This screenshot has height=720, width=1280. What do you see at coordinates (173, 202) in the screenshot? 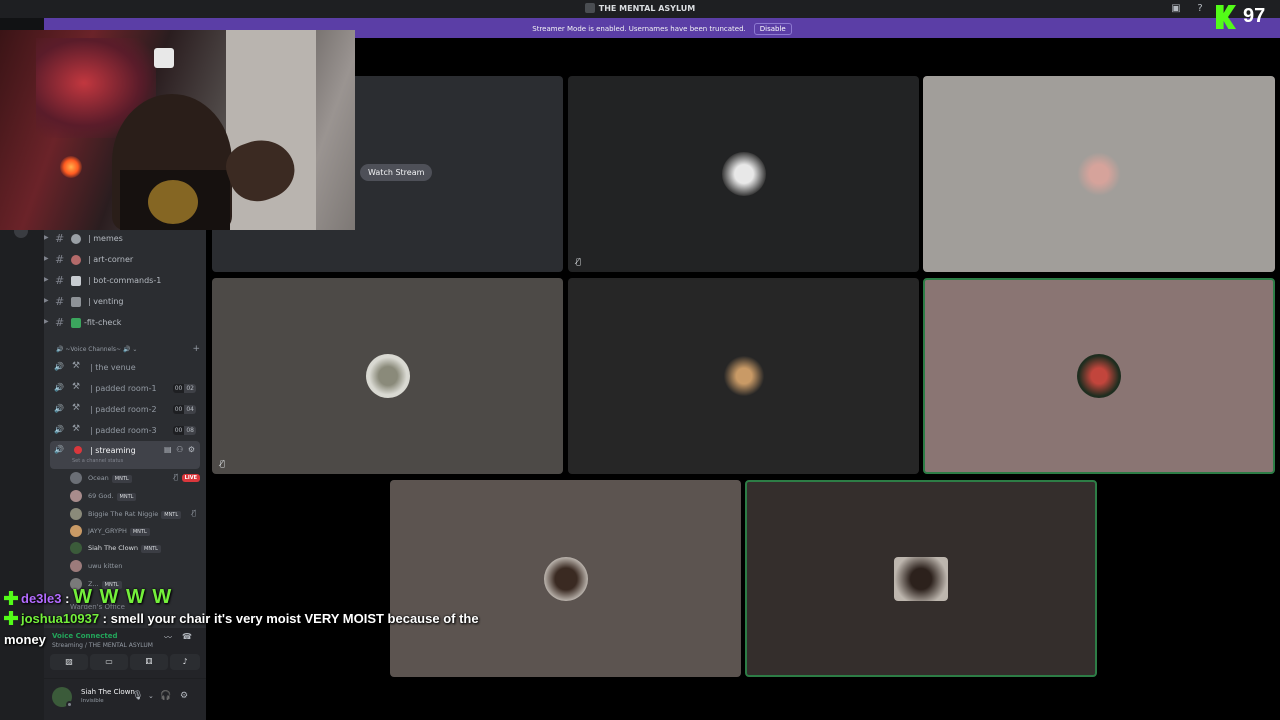
I see `shirt-graphic` at bounding box center [173, 202].